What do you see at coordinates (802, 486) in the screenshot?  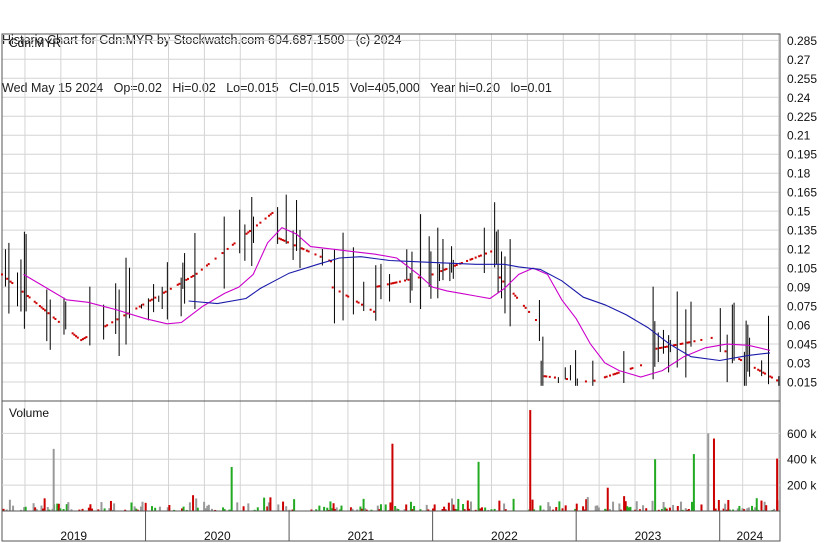 I see `volume-tick-label: 200 k` at bounding box center [802, 486].